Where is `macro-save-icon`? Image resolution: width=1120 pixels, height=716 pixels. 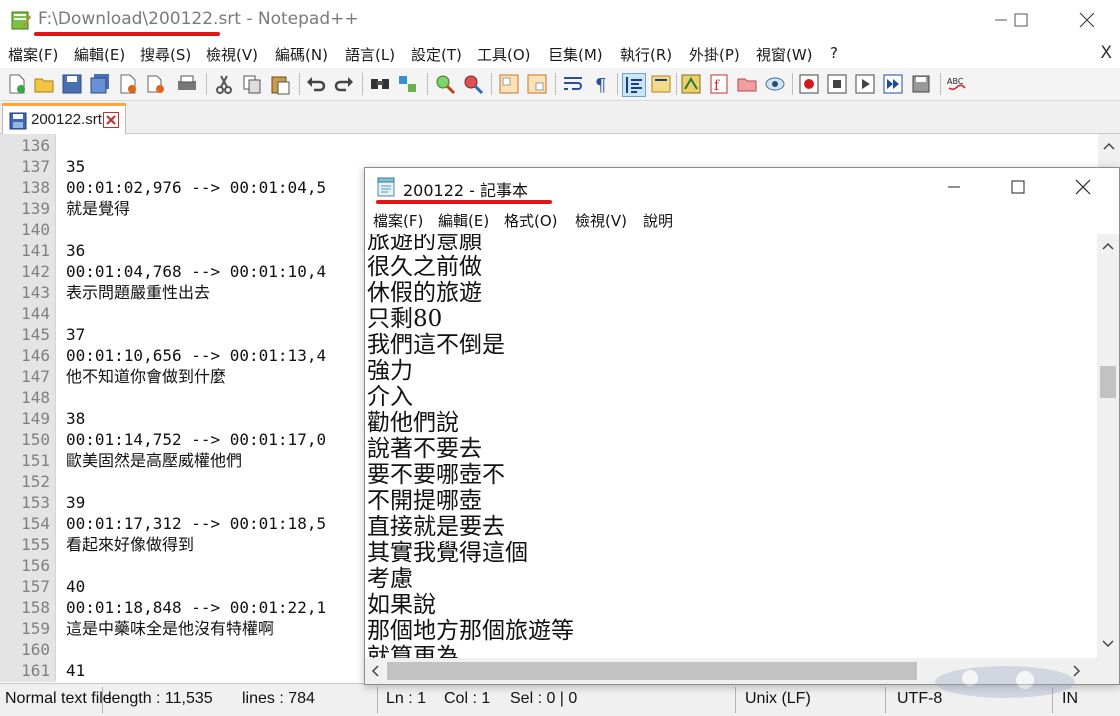 macro-save-icon is located at coordinates (921, 84).